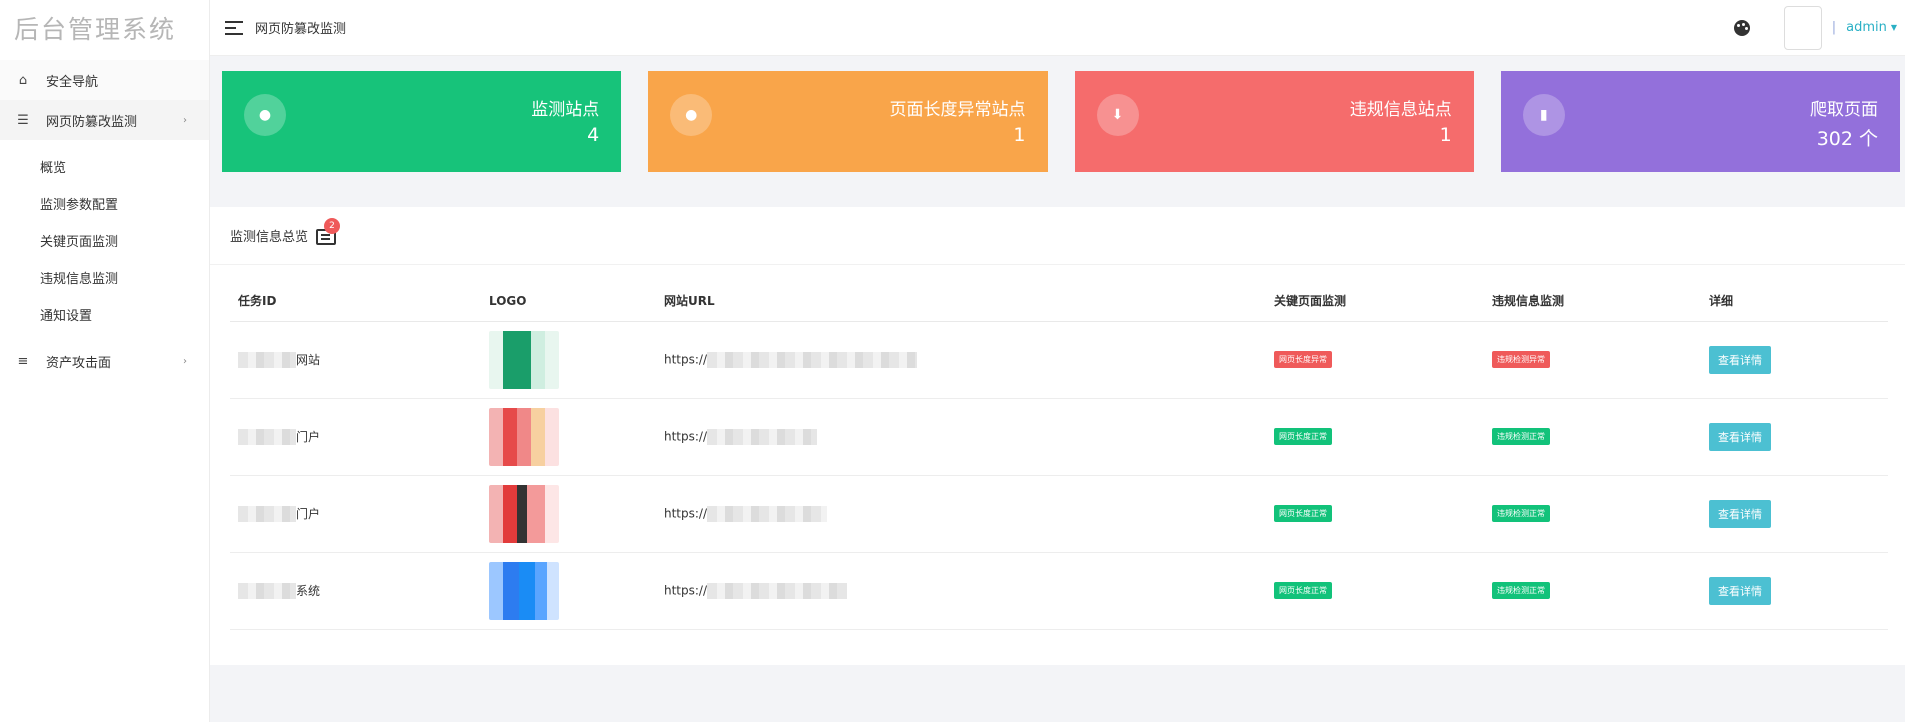  I want to click on sidebar-item-security-nav: ⌂ 安全导航, so click(104, 80).